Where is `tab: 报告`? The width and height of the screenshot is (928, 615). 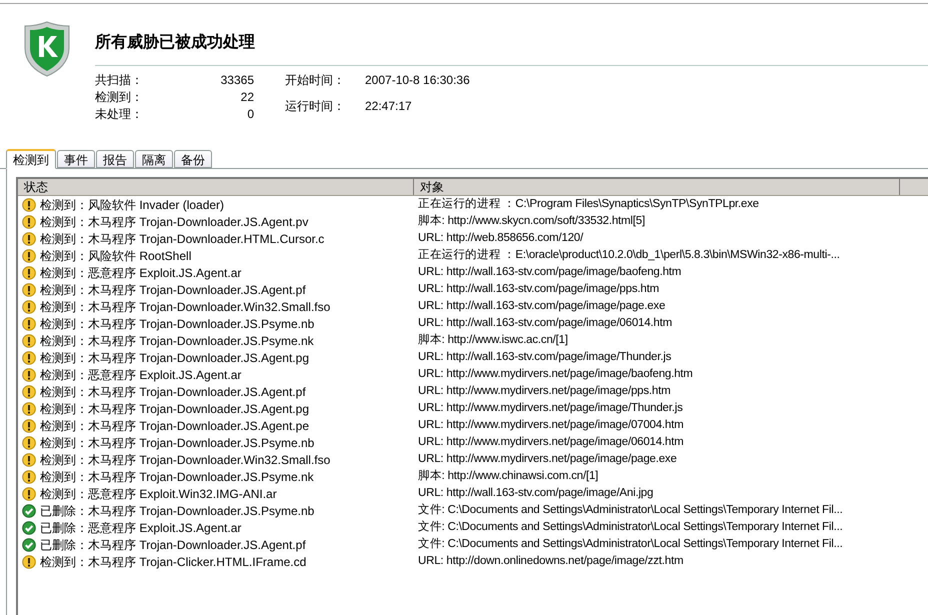
tab: 报告 is located at coordinates (115, 159).